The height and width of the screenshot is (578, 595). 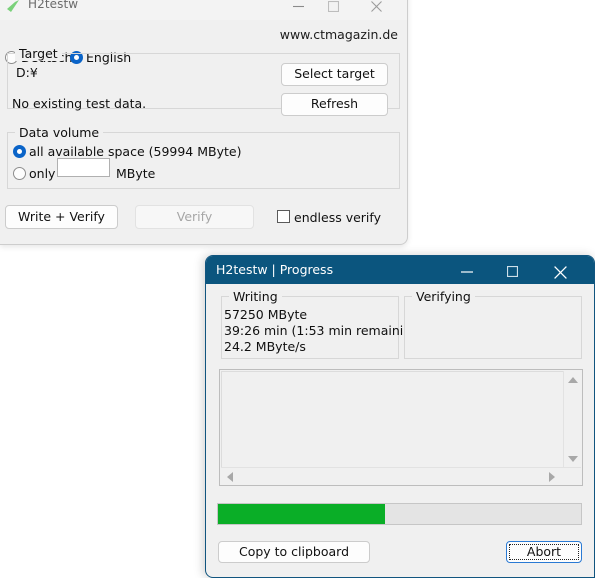 What do you see at coordinates (19, 151) in the screenshot?
I see `radio-all-available-space` at bounding box center [19, 151].